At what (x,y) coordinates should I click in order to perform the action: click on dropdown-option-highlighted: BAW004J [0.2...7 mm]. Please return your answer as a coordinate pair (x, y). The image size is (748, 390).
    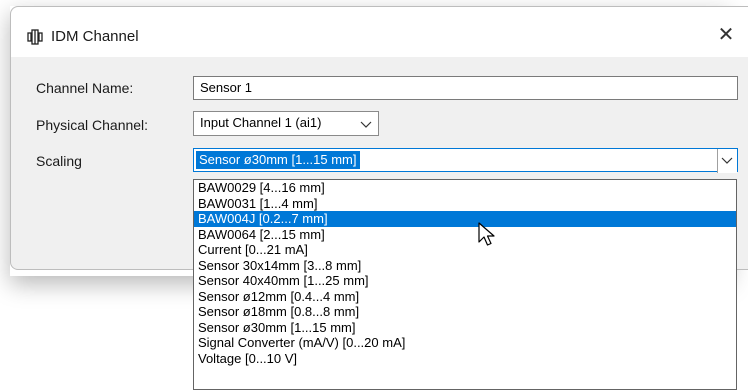
    Looking at the image, I should click on (465, 219).